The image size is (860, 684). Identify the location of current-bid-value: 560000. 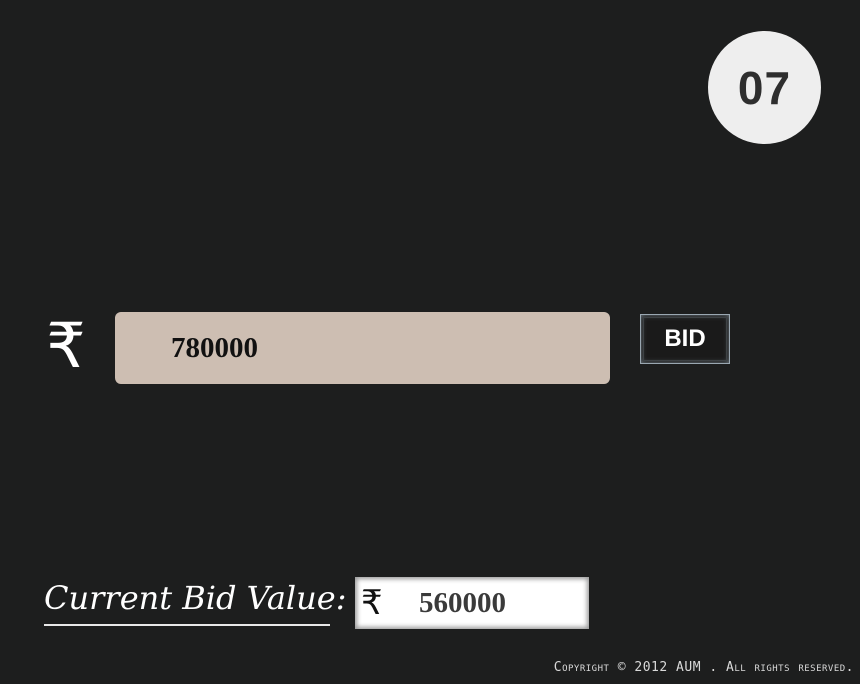
(462, 602).